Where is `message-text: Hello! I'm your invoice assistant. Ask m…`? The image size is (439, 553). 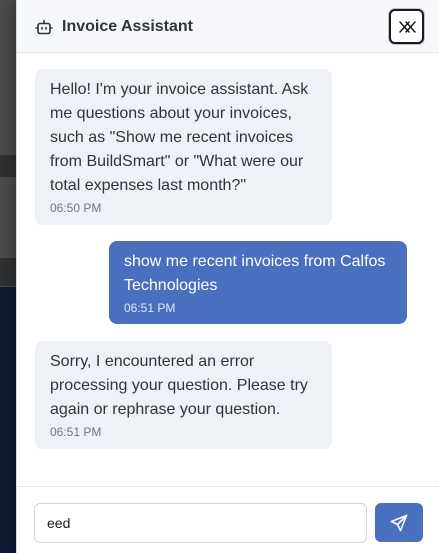
message-text: Hello! I'm your invoice assistant. Ask m… is located at coordinates (179, 137).